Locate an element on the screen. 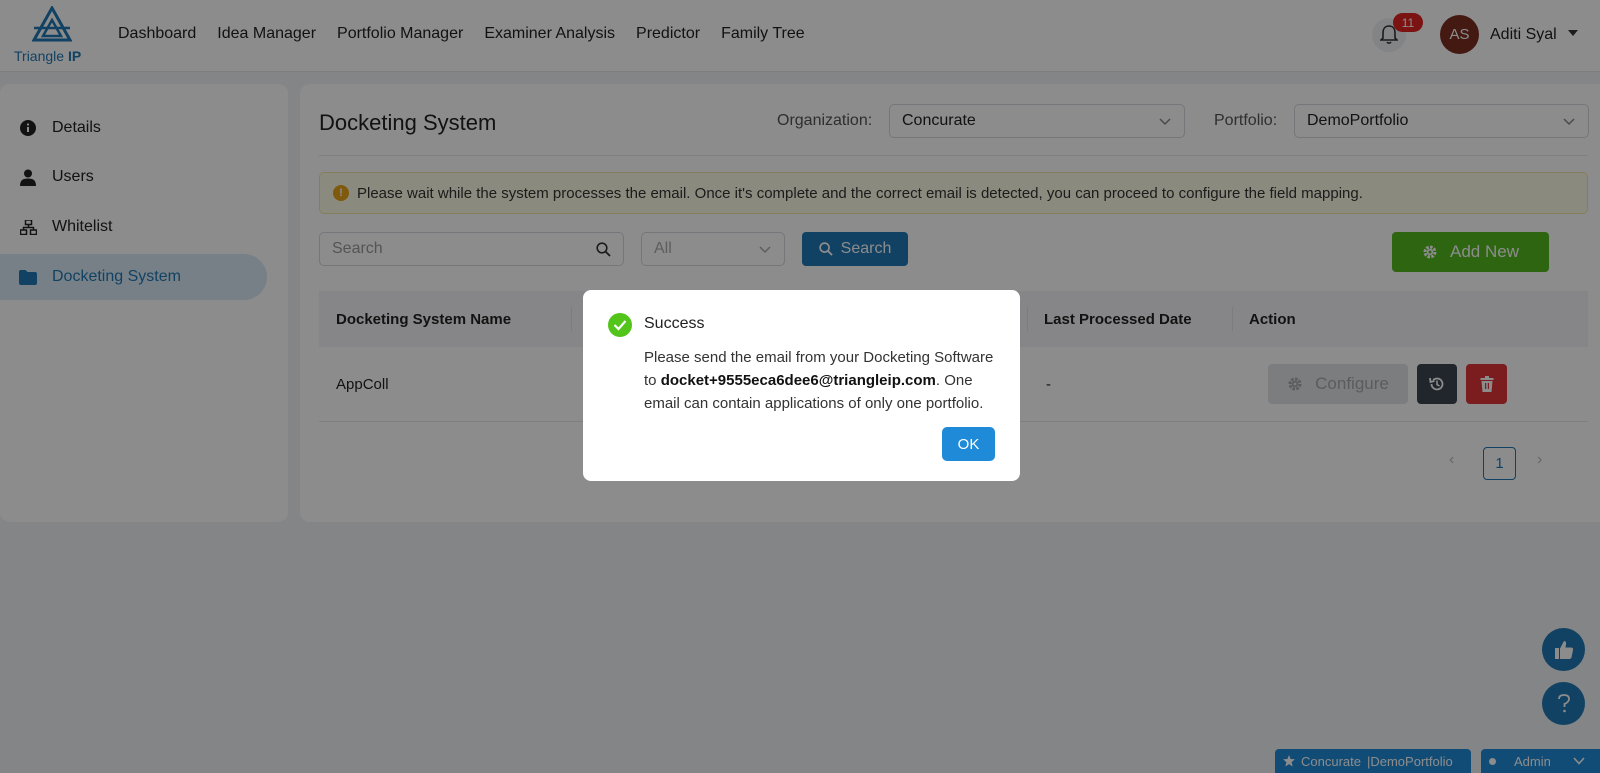 This screenshot has width=1600, height=773. modal-title: Success is located at coordinates (674, 323).